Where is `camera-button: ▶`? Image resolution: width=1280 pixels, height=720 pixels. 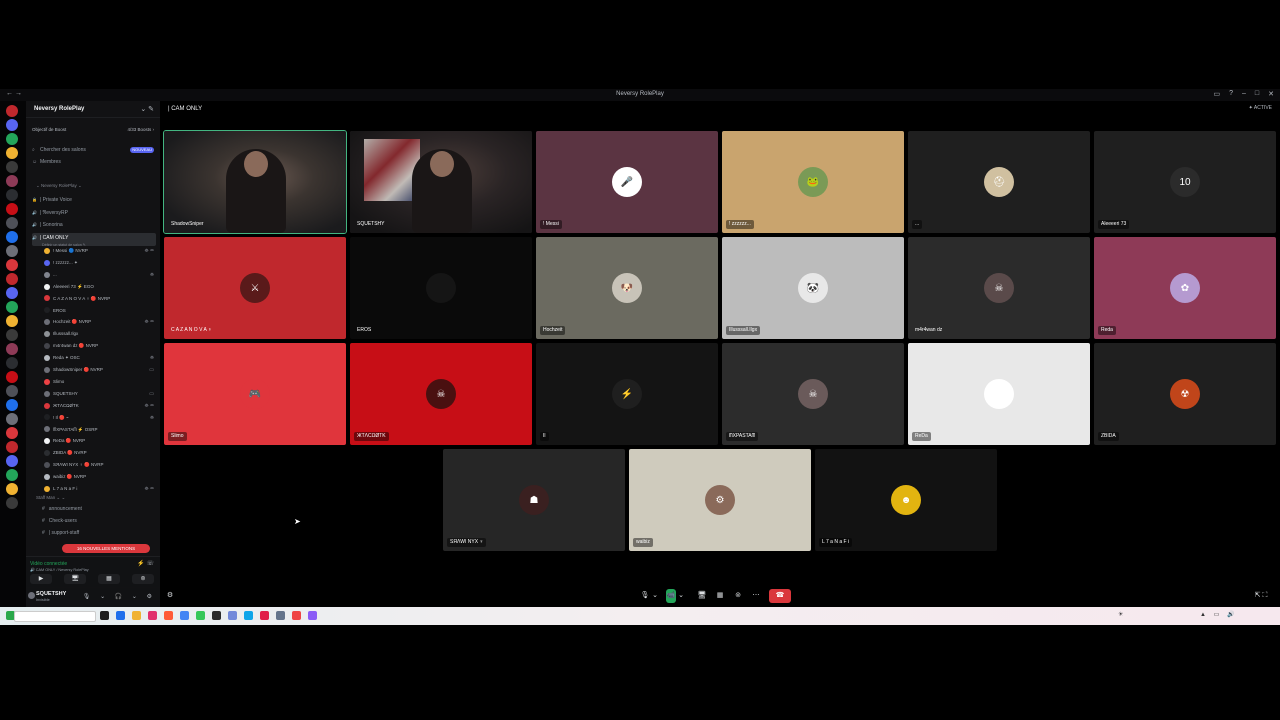 camera-button: ▶ is located at coordinates (41, 579).